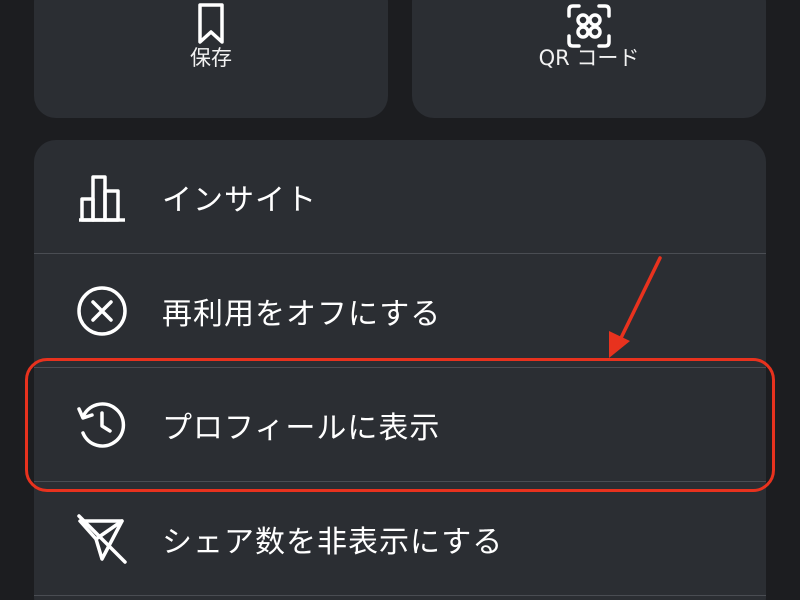  I want to click on qr-code-label: QR コード, so click(589, 58).